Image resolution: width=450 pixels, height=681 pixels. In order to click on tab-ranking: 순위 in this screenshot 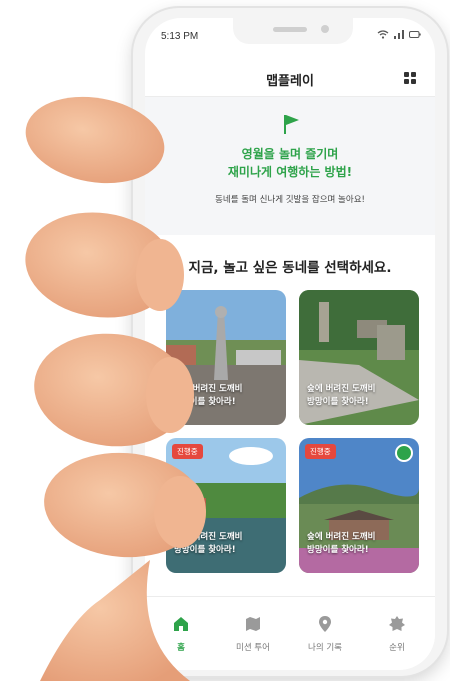, I will do `click(397, 634)`.